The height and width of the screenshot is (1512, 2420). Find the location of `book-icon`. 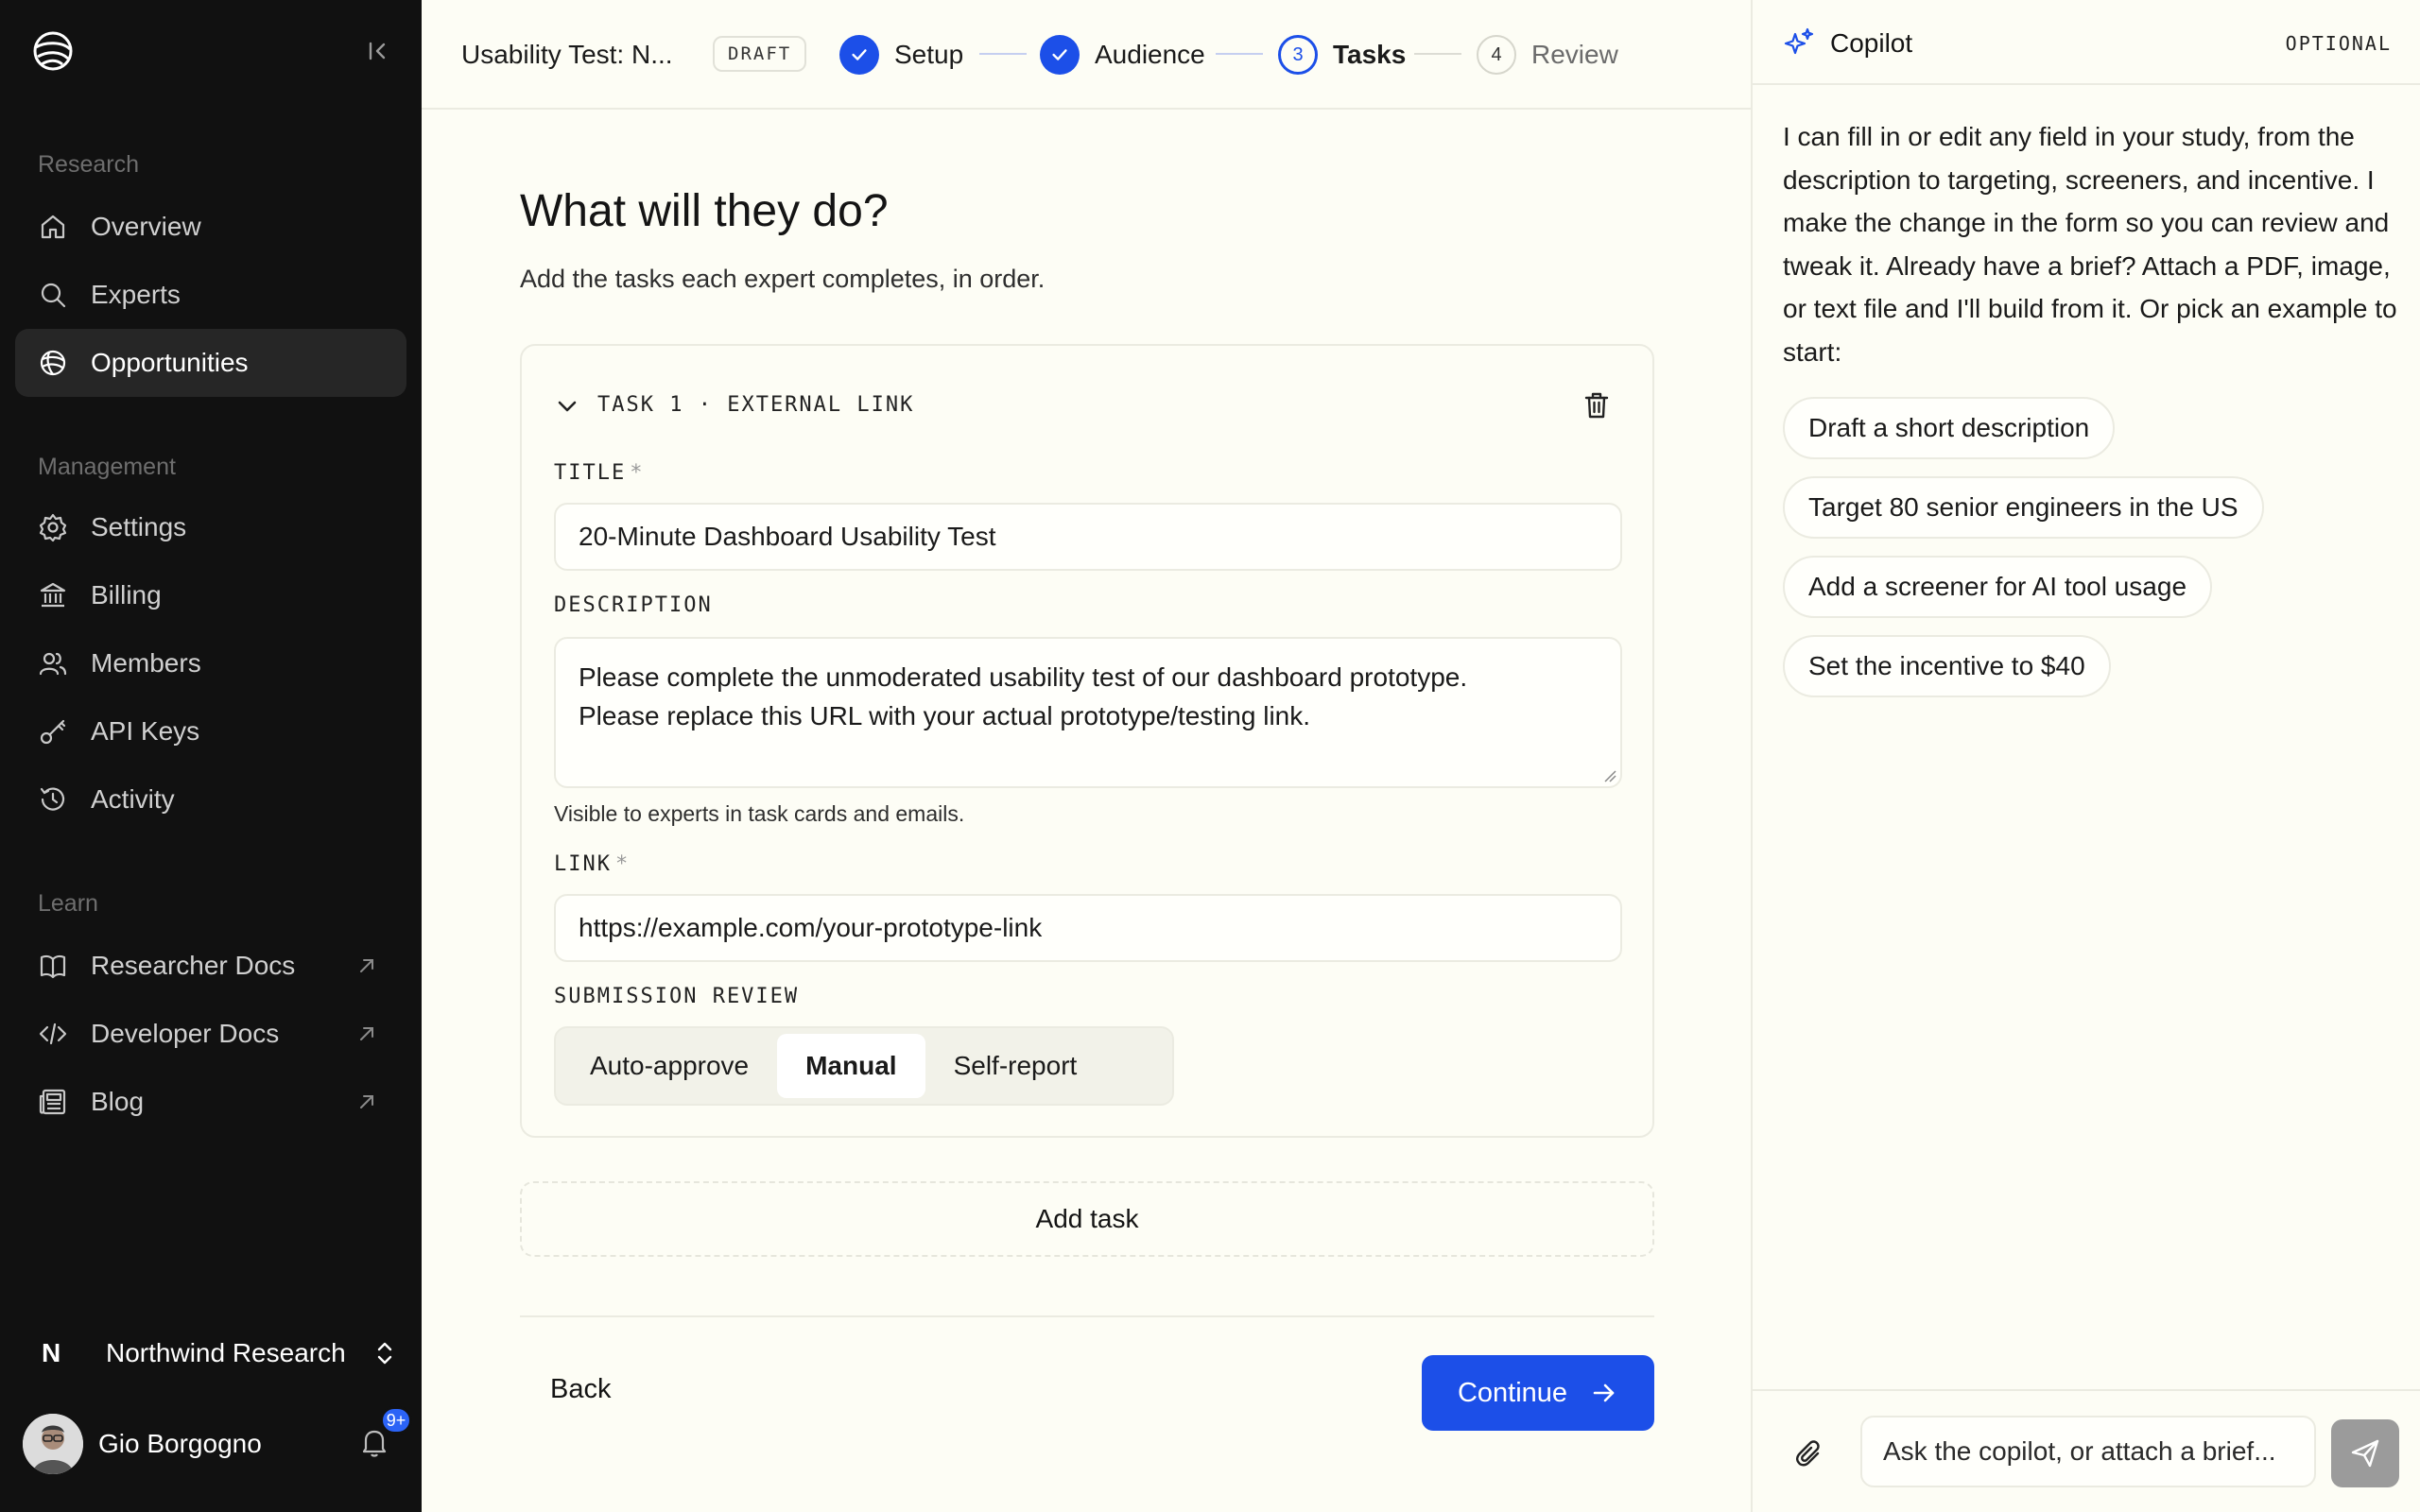

book-icon is located at coordinates (53, 966).